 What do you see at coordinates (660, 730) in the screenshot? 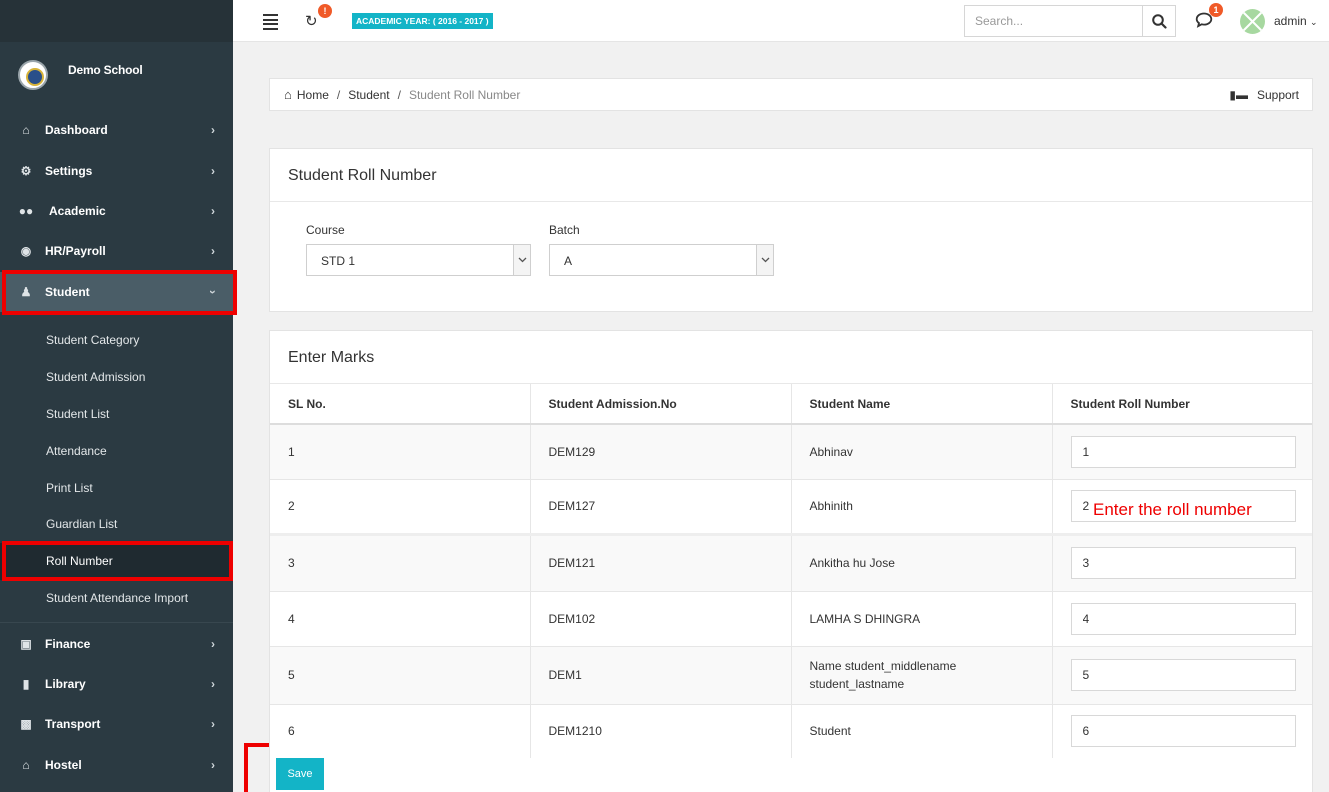
I see `admission-no-cell: DEM1210` at bounding box center [660, 730].